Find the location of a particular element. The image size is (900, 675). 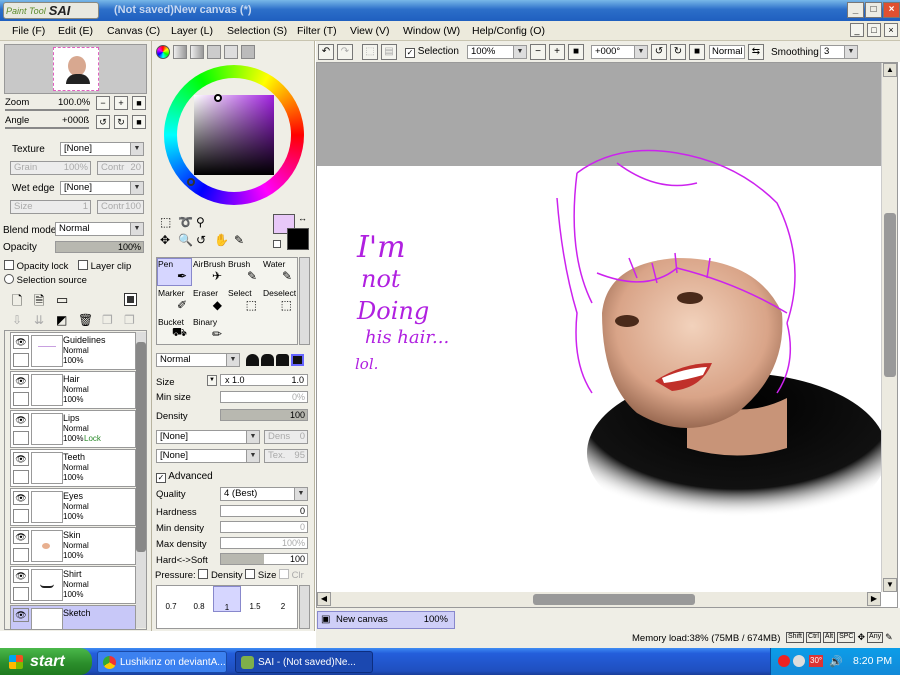

layer-item: 👁 Shirt Normal 100% is located at coordinates (73, 585).